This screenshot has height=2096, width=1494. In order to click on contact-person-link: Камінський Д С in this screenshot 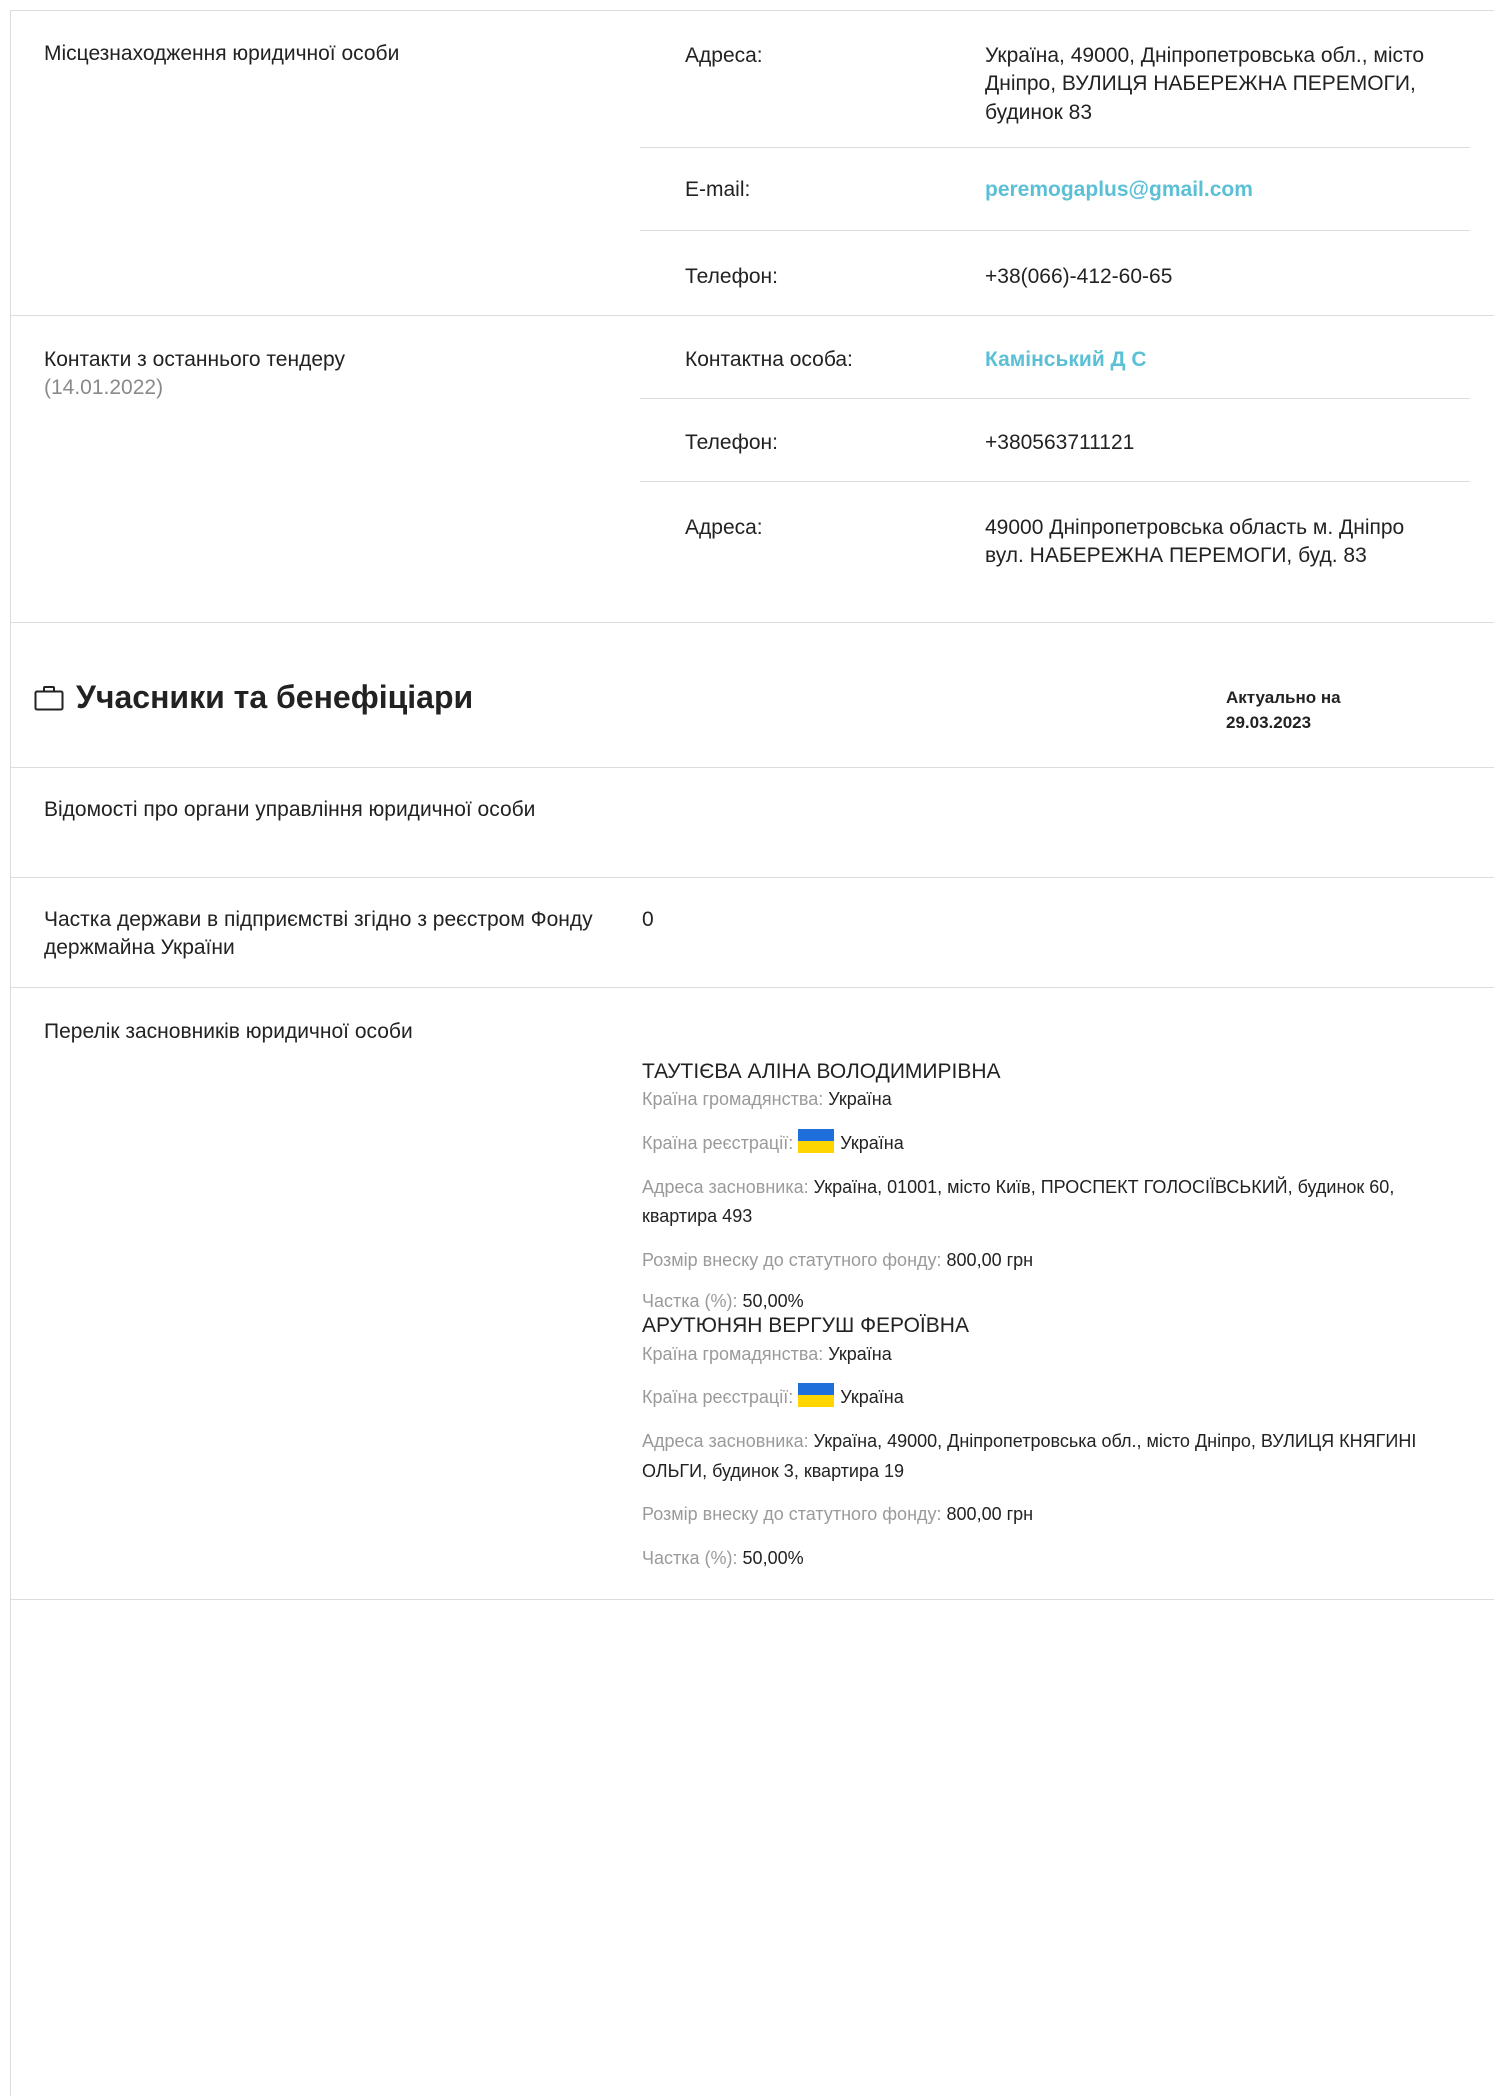, I will do `click(1205, 360)`.